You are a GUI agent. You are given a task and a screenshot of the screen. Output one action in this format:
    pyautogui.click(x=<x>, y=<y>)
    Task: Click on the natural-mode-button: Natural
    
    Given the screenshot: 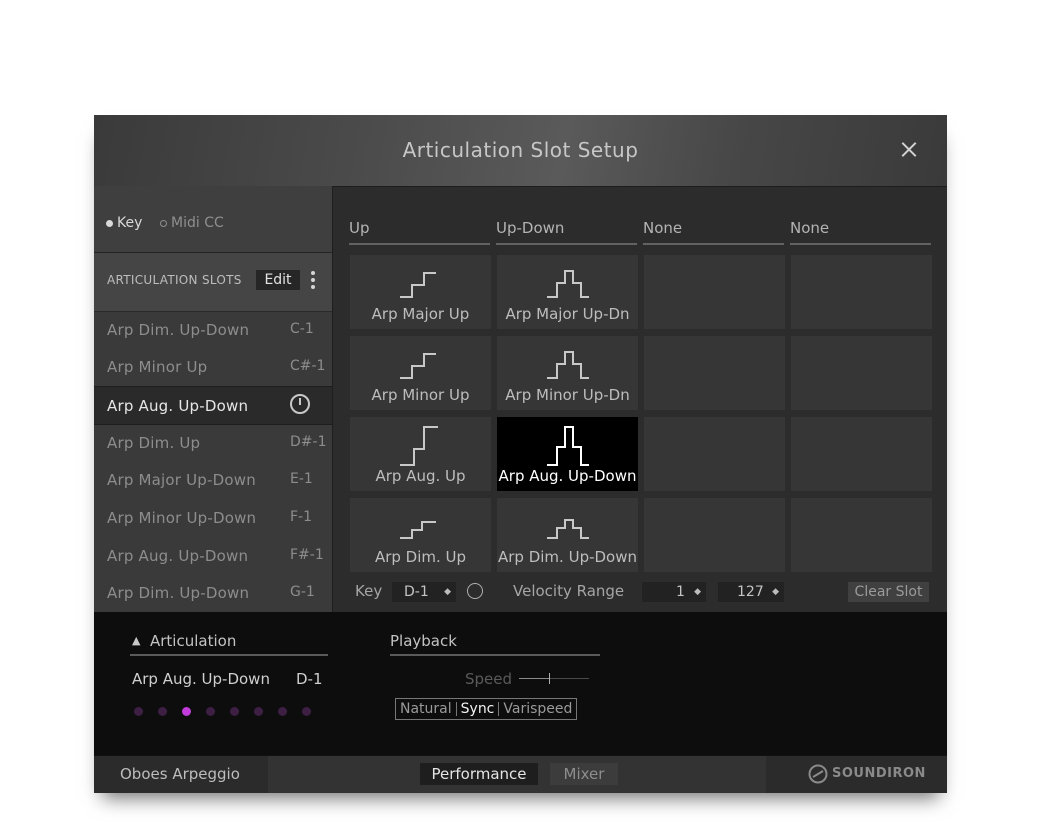 What is the action you would take?
    pyautogui.click(x=426, y=709)
    